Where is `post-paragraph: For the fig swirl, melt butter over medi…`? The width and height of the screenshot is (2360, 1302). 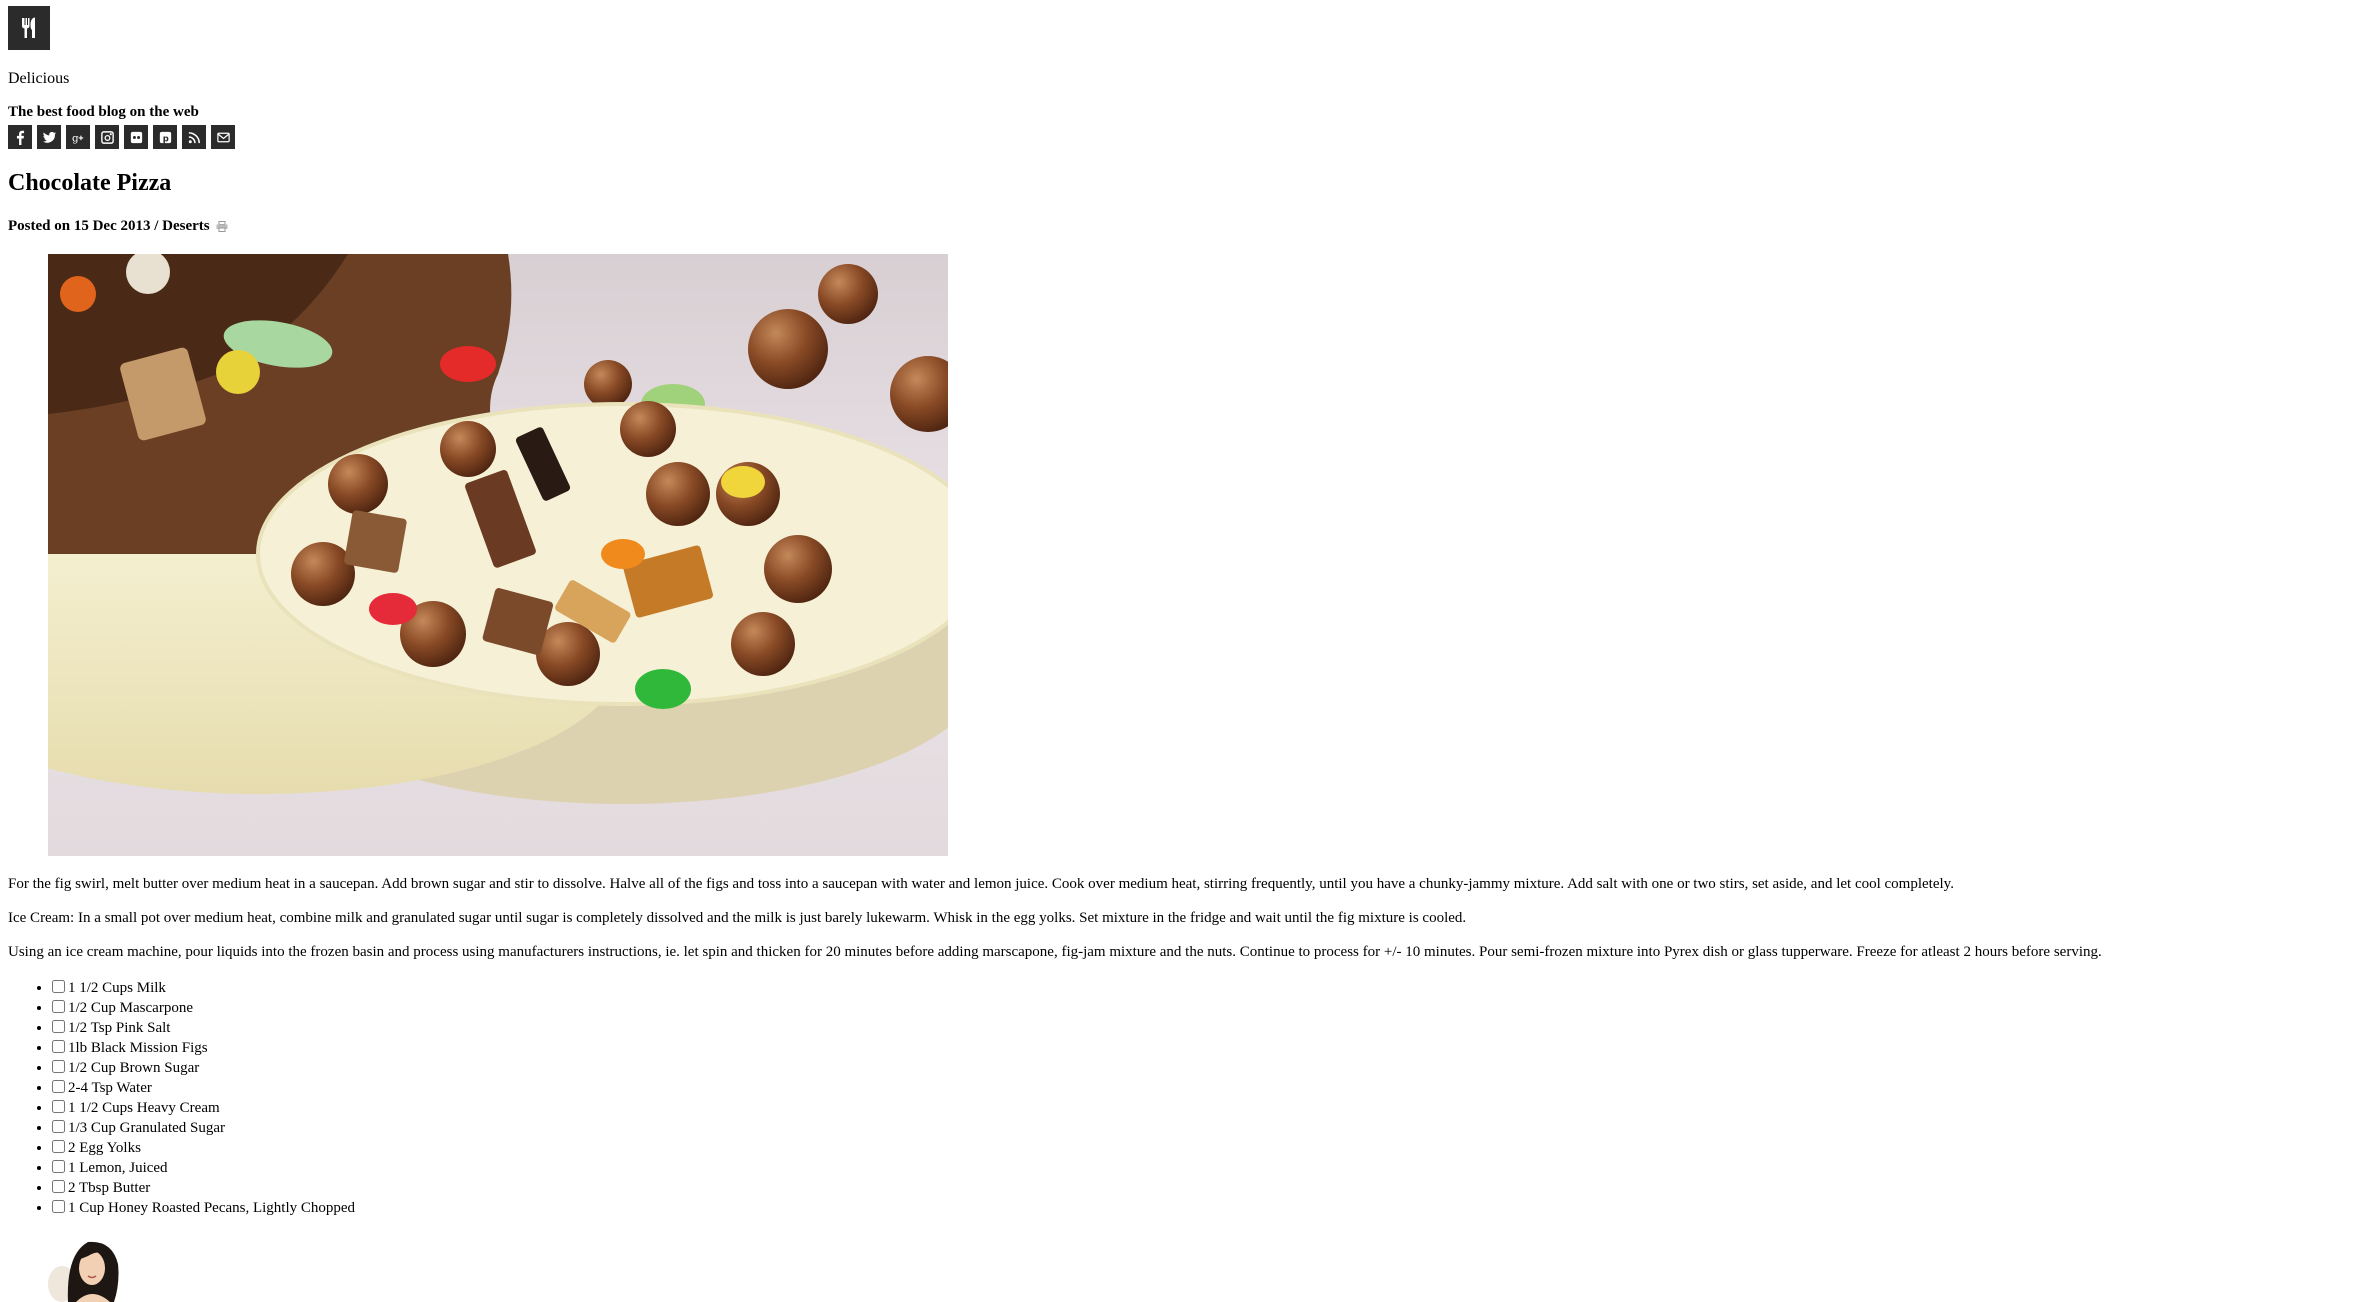 post-paragraph: For the fig swirl, melt butter over medi… is located at coordinates (981, 884).